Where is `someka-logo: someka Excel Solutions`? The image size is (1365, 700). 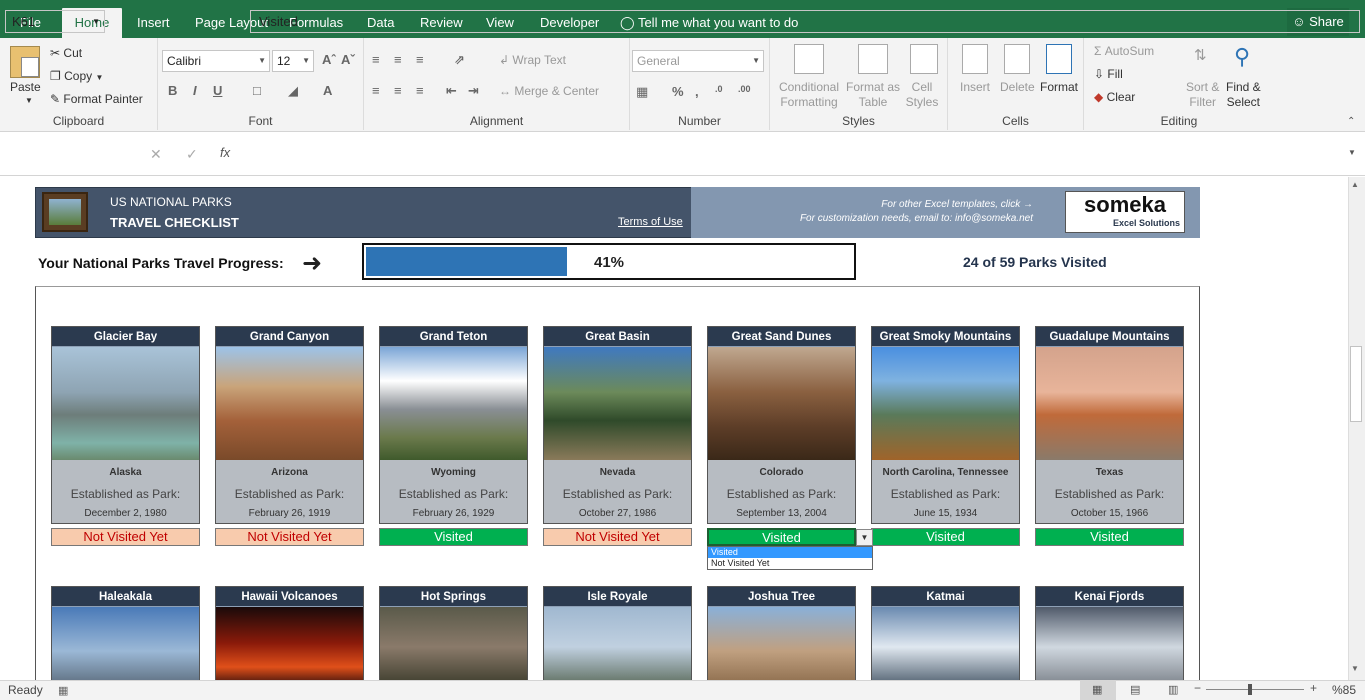
someka-logo: someka Excel Solutions is located at coordinates (1125, 212).